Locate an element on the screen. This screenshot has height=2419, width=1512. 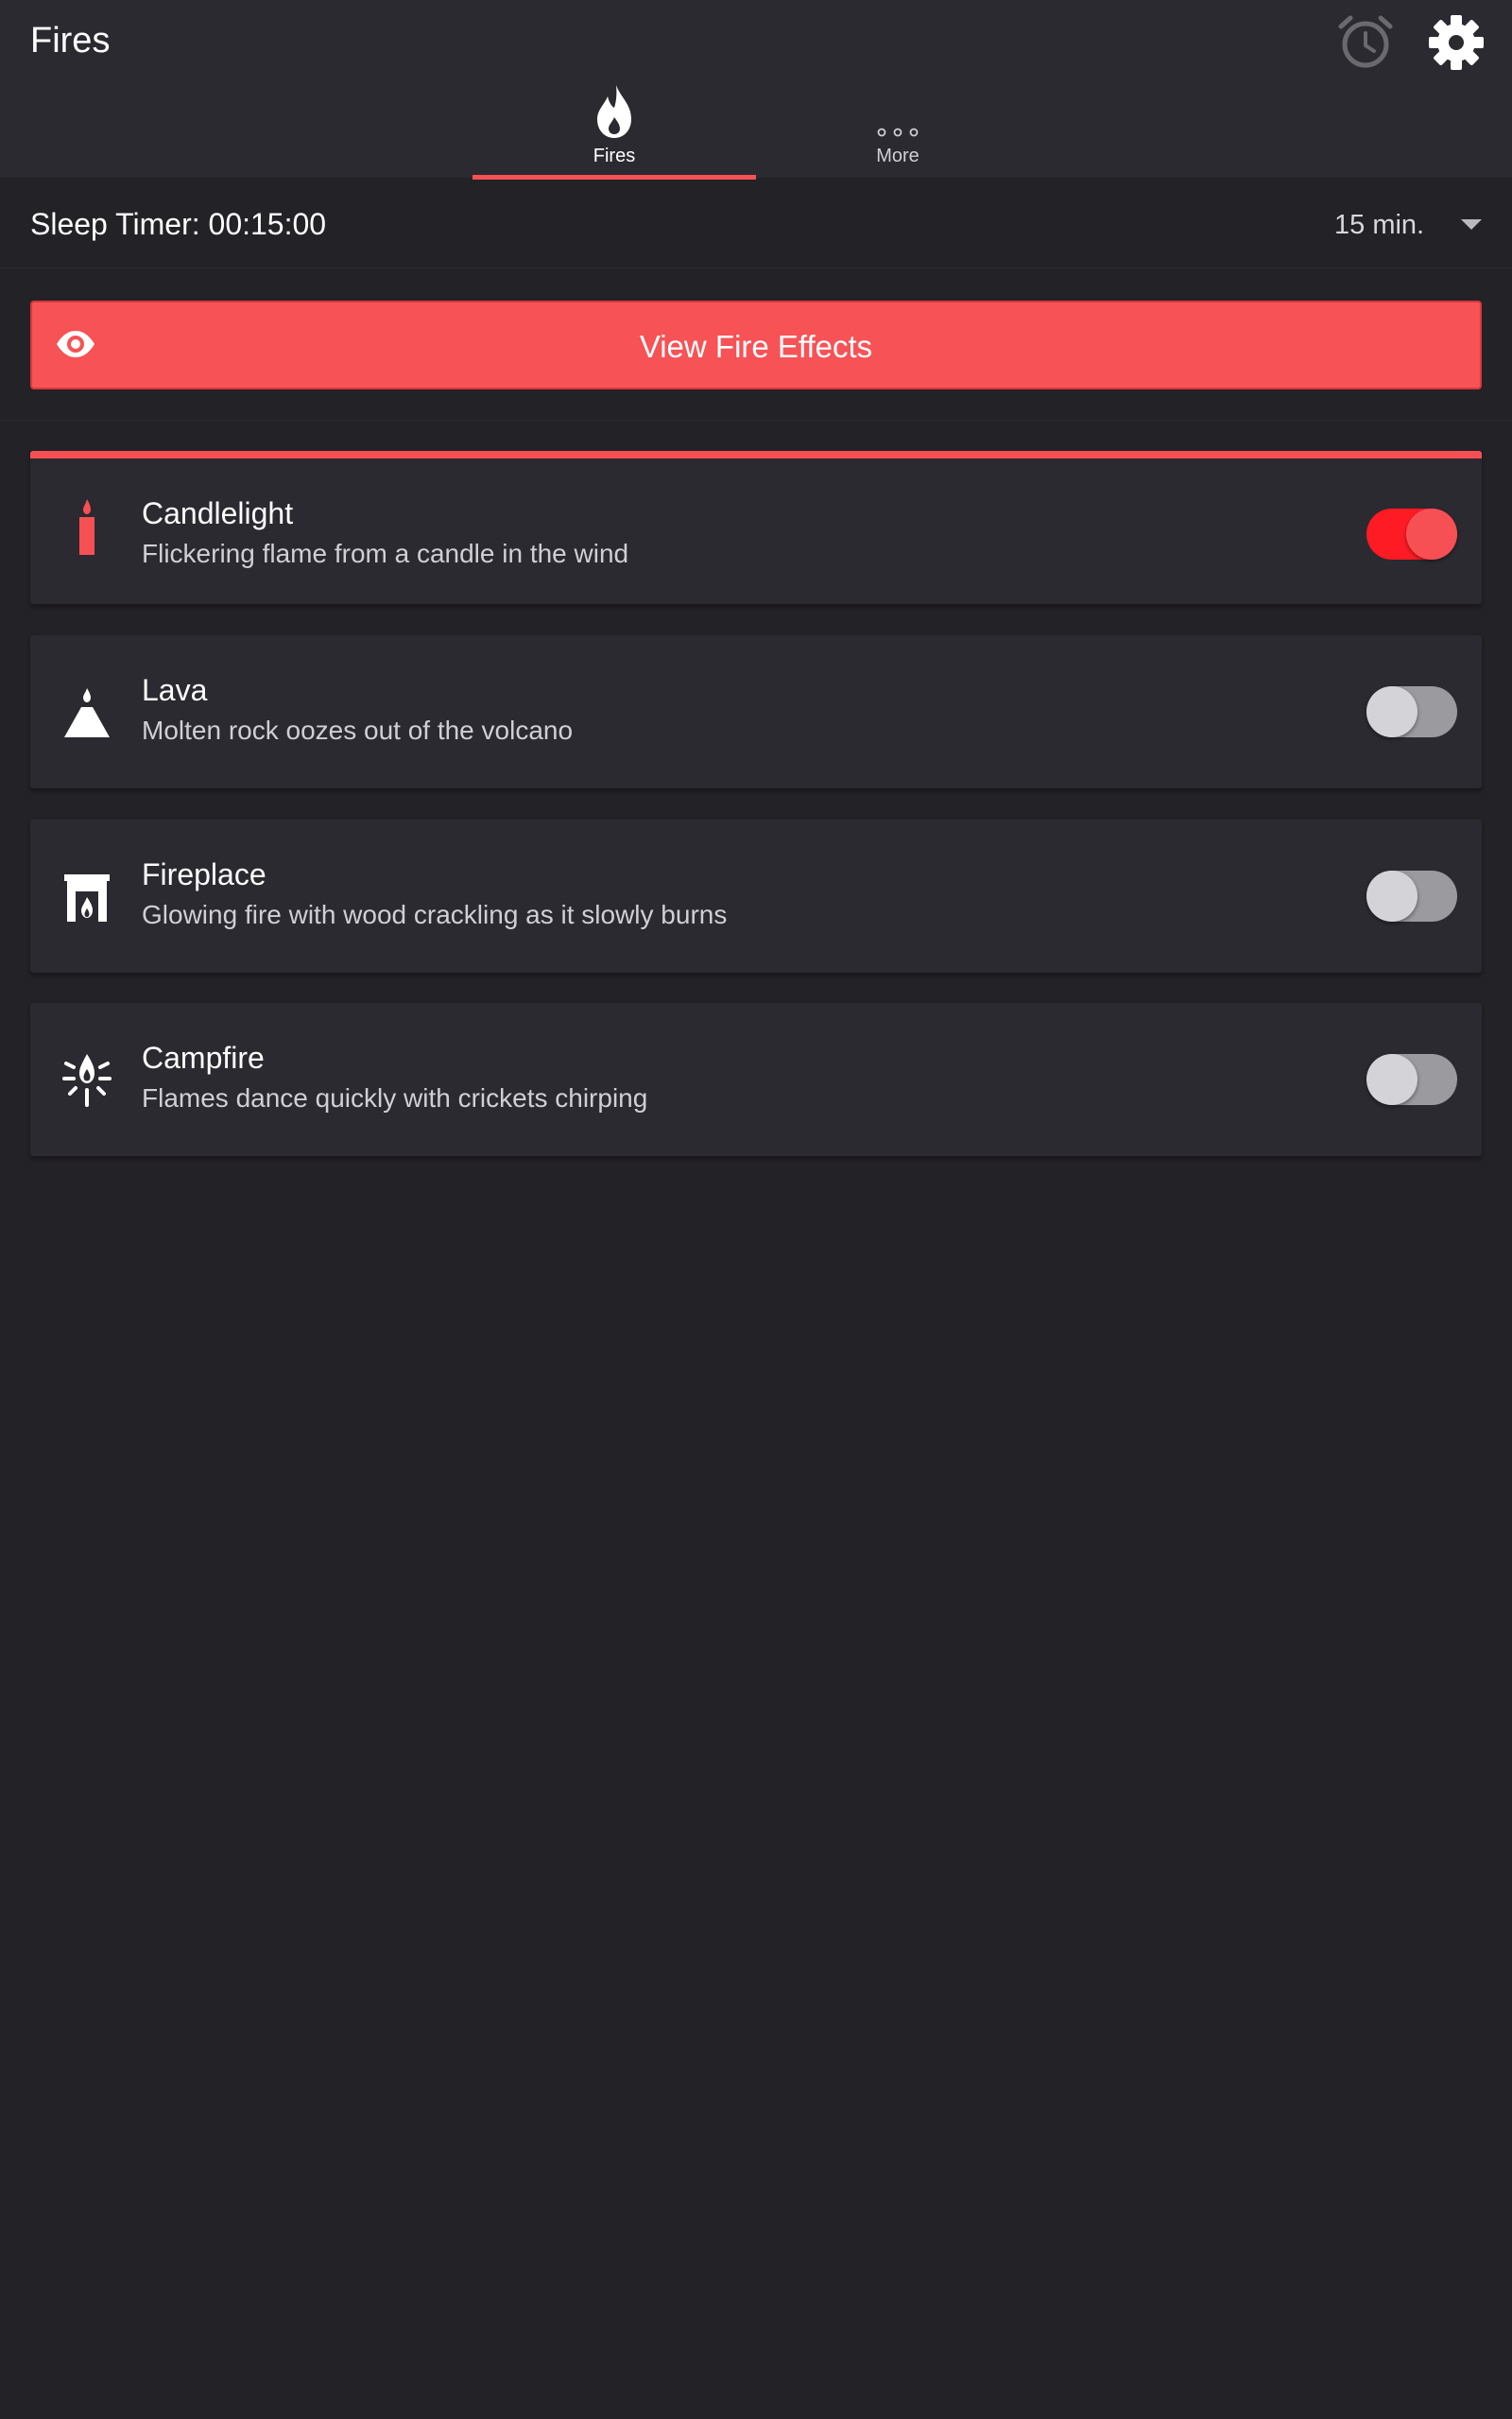
fire-title: Candlelight is located at coordinates (218, 513).